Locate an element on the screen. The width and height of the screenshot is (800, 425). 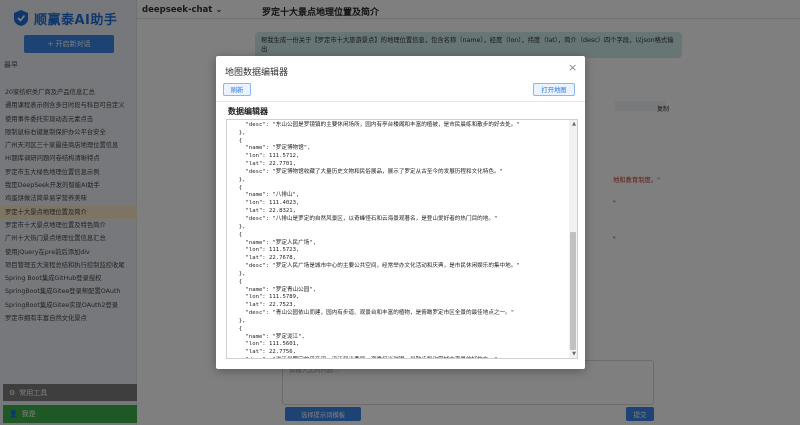
close-icon: × is located at coordinates (572, 67).